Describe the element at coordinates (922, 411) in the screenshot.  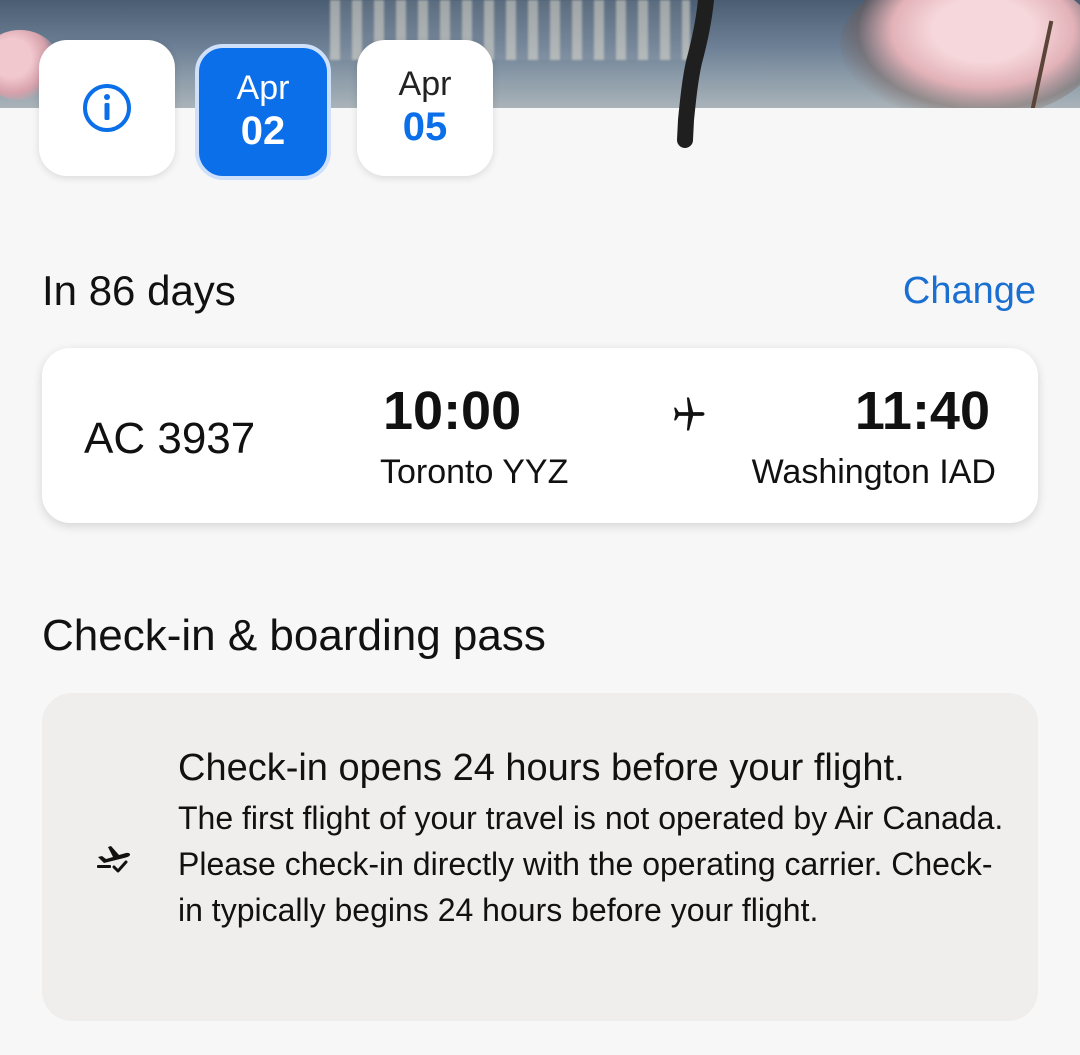
I see `arrival-time: 11:40` at that location.